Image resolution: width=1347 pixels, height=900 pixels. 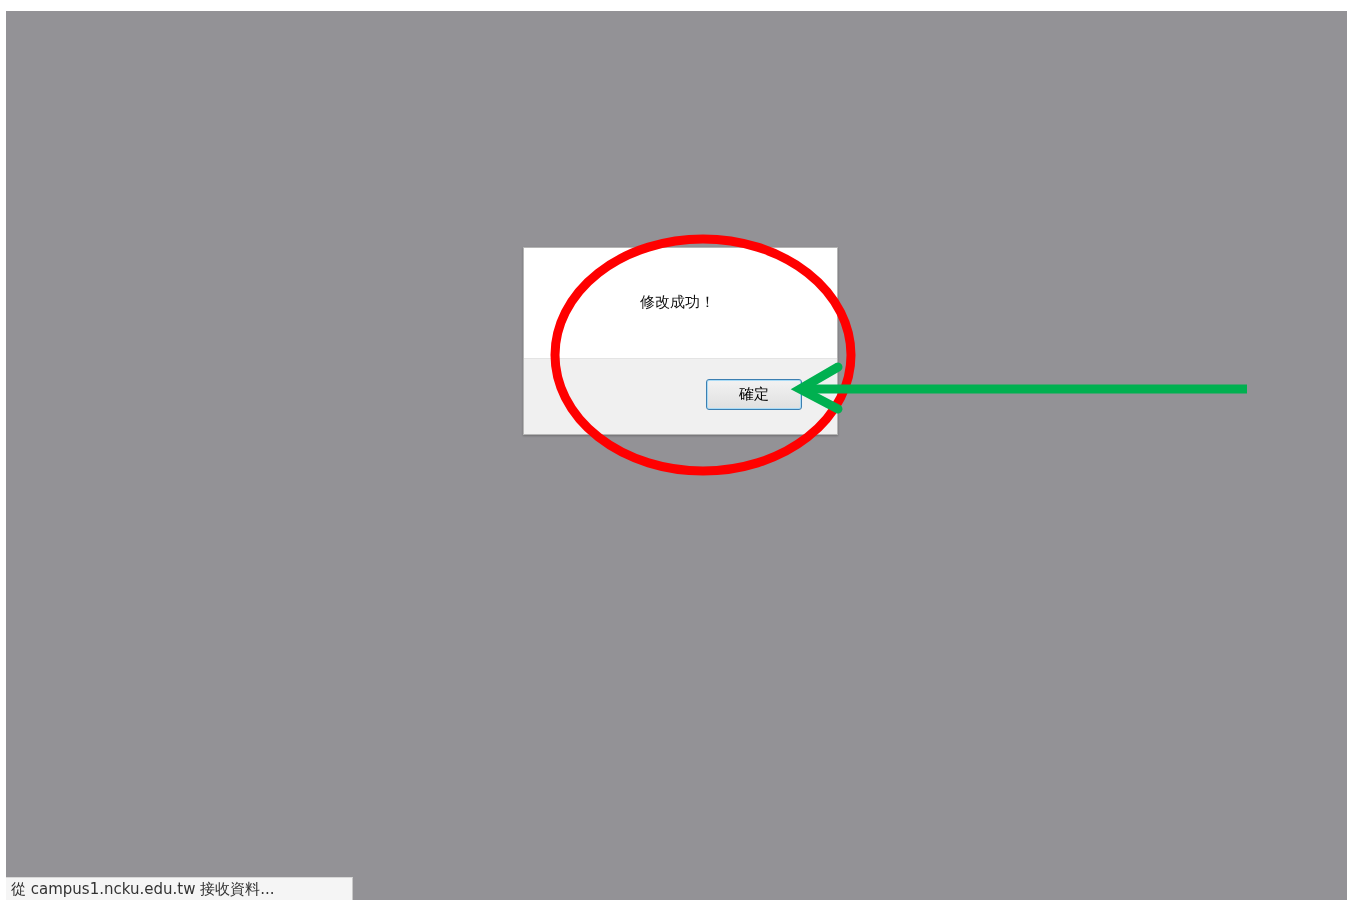 What do you see at coordinates (677, 302) in the screenshot?
I see `dialog-message: 修改成功！` at bounding box center [677, 302].